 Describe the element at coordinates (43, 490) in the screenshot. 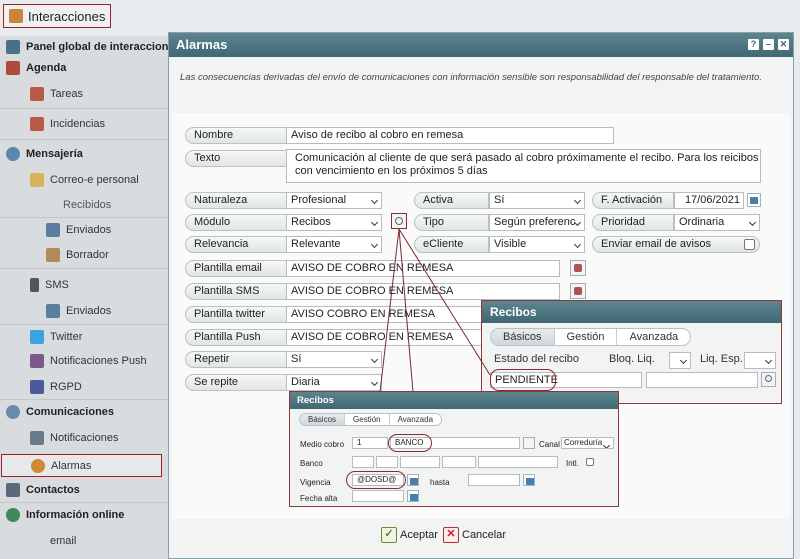

I see `sidebar-item-contactos: Contactos` at that location.